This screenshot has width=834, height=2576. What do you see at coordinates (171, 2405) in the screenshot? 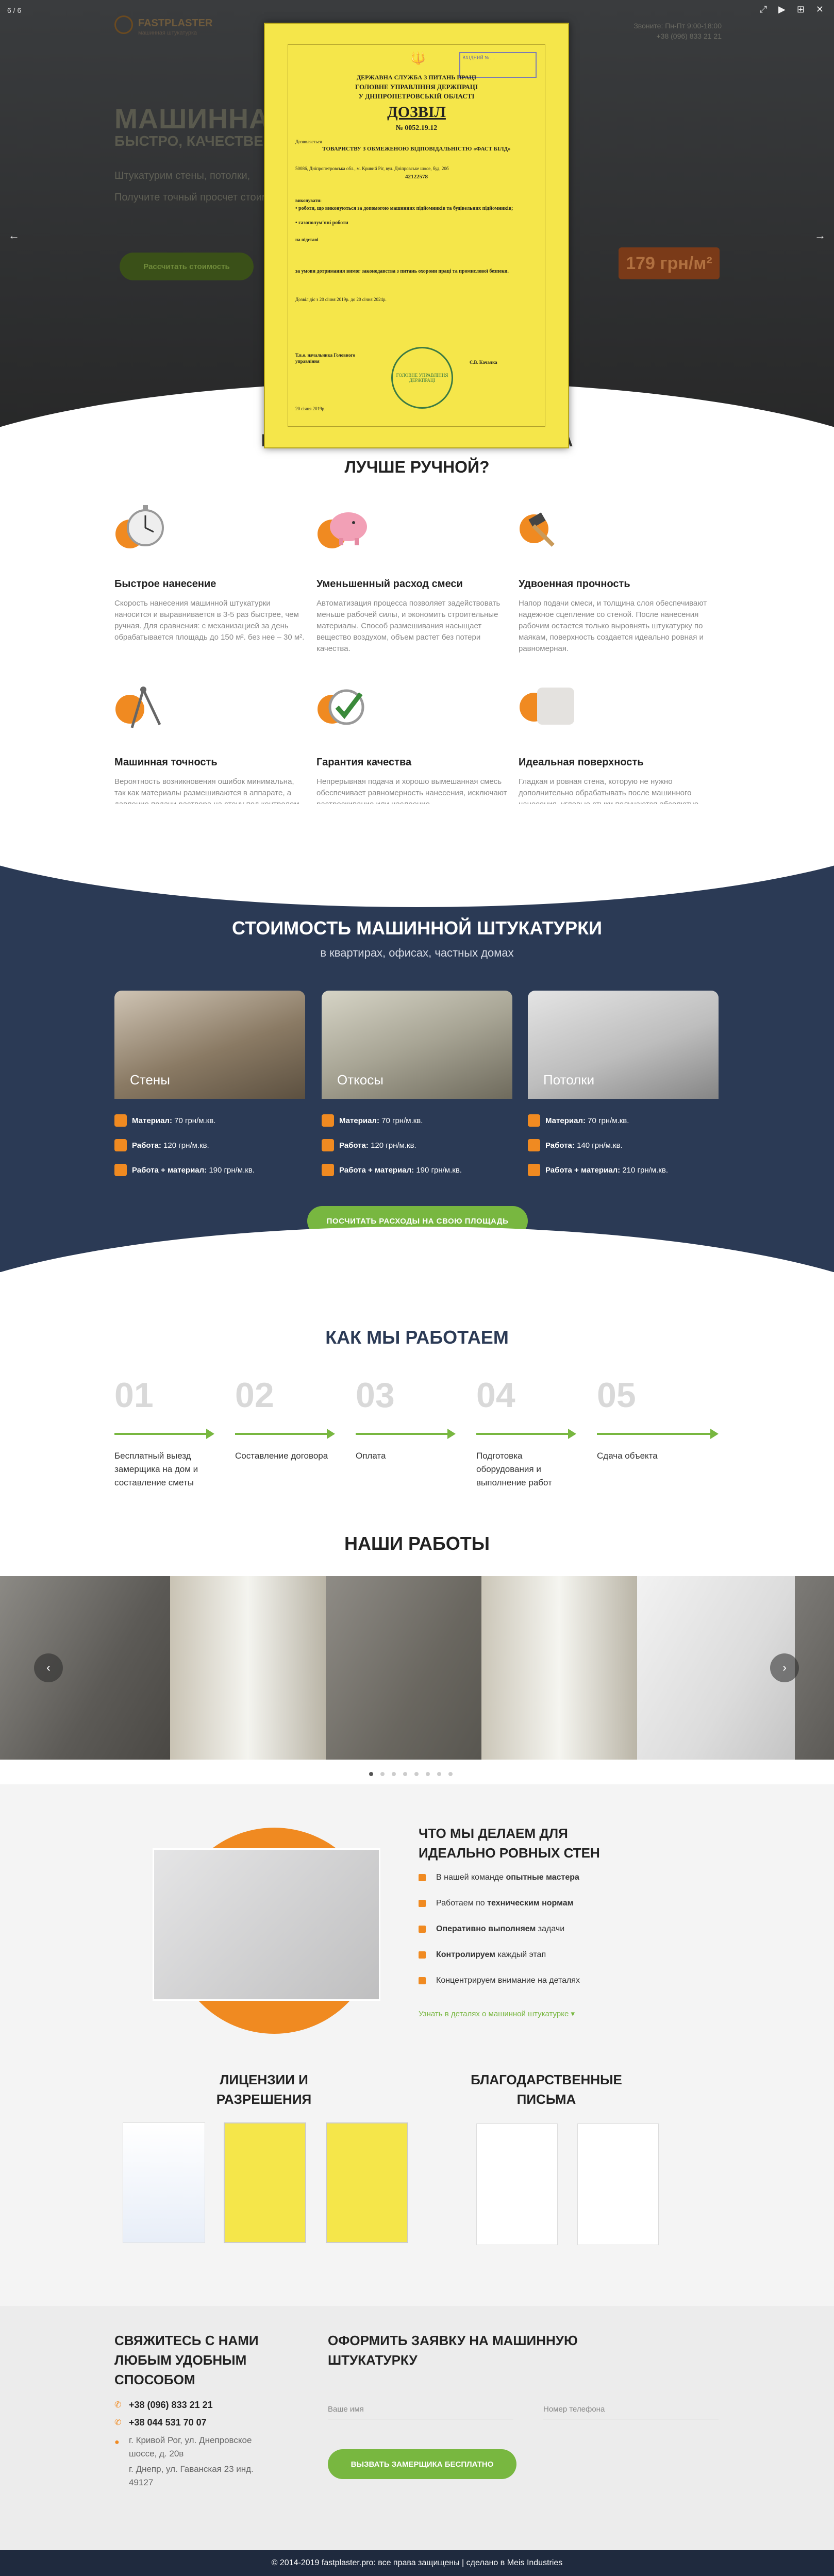
I see `phone-1: +38 (096) 833 21 21` at bounding box center [171, 2405].